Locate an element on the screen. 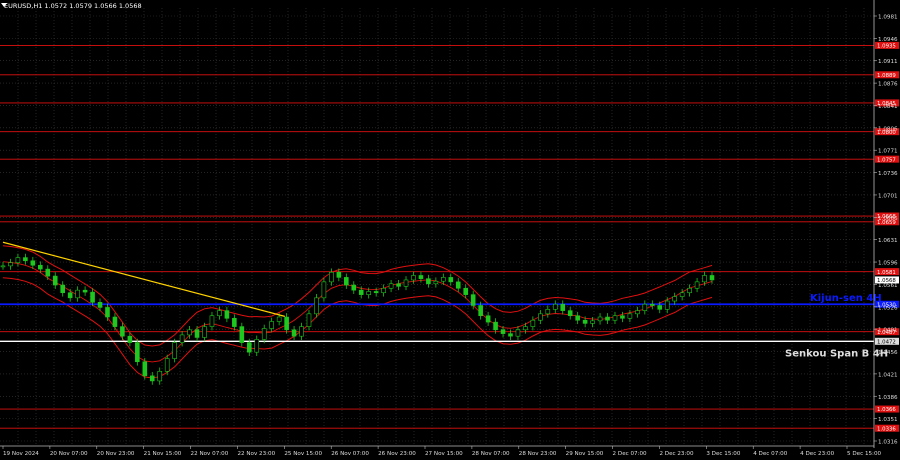 The width and height of the screenshot is (900, 460). price-tick-label: 1.0421 is located at coordinates (888, 375).